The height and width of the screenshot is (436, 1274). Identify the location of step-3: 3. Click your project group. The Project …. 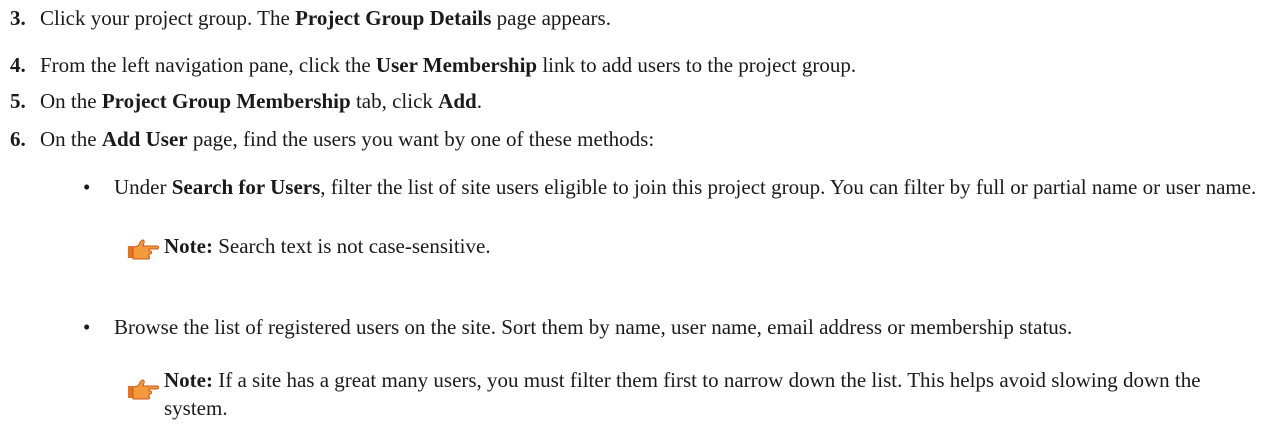
(310, 18).